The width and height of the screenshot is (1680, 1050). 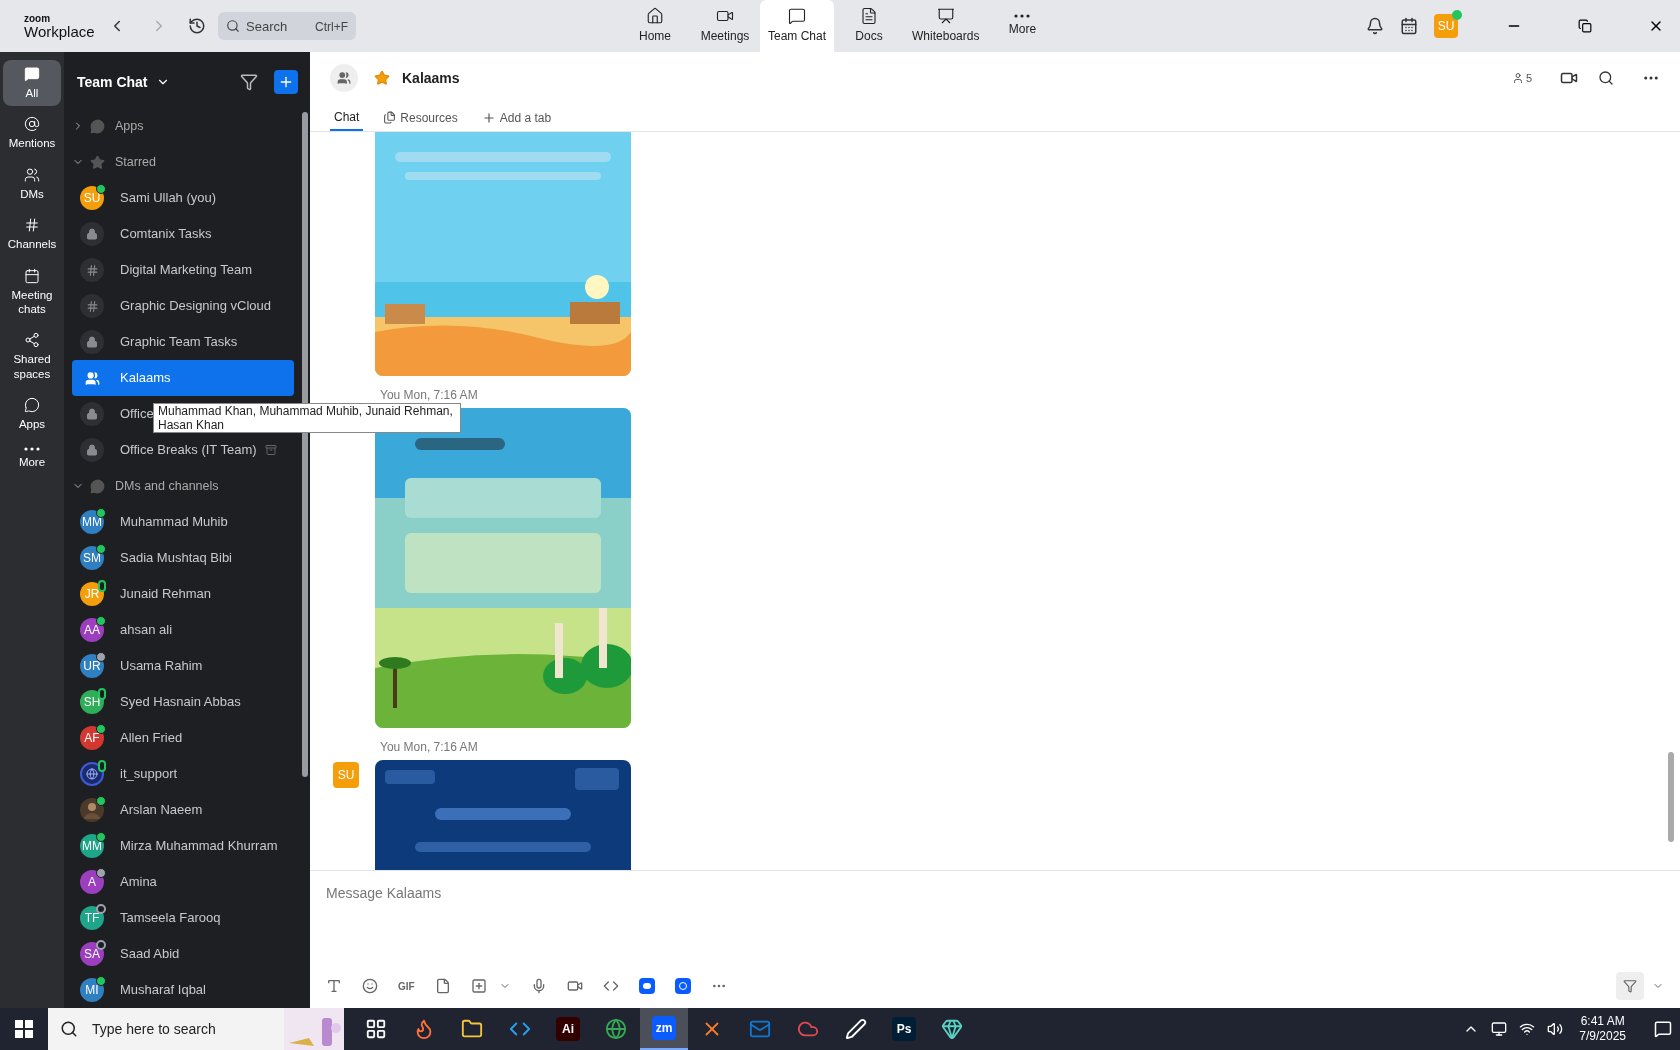 I want to click on scrollbar, so click(x=1671, y=797).